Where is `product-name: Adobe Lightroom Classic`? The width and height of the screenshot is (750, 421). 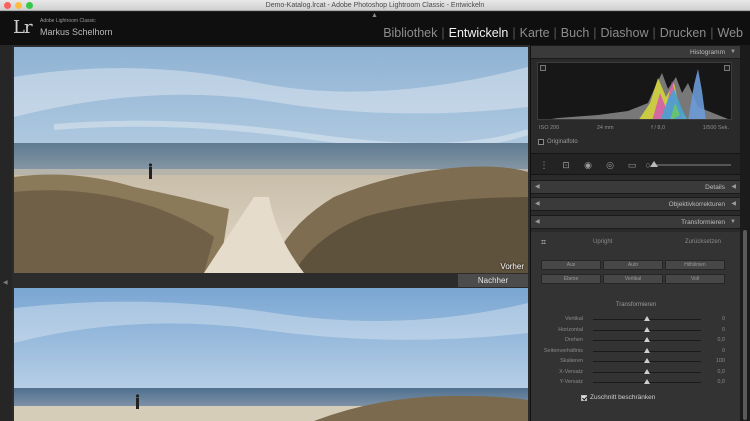
product-name: Adobe Lightroom Classic is located at coordinates (68, 21).